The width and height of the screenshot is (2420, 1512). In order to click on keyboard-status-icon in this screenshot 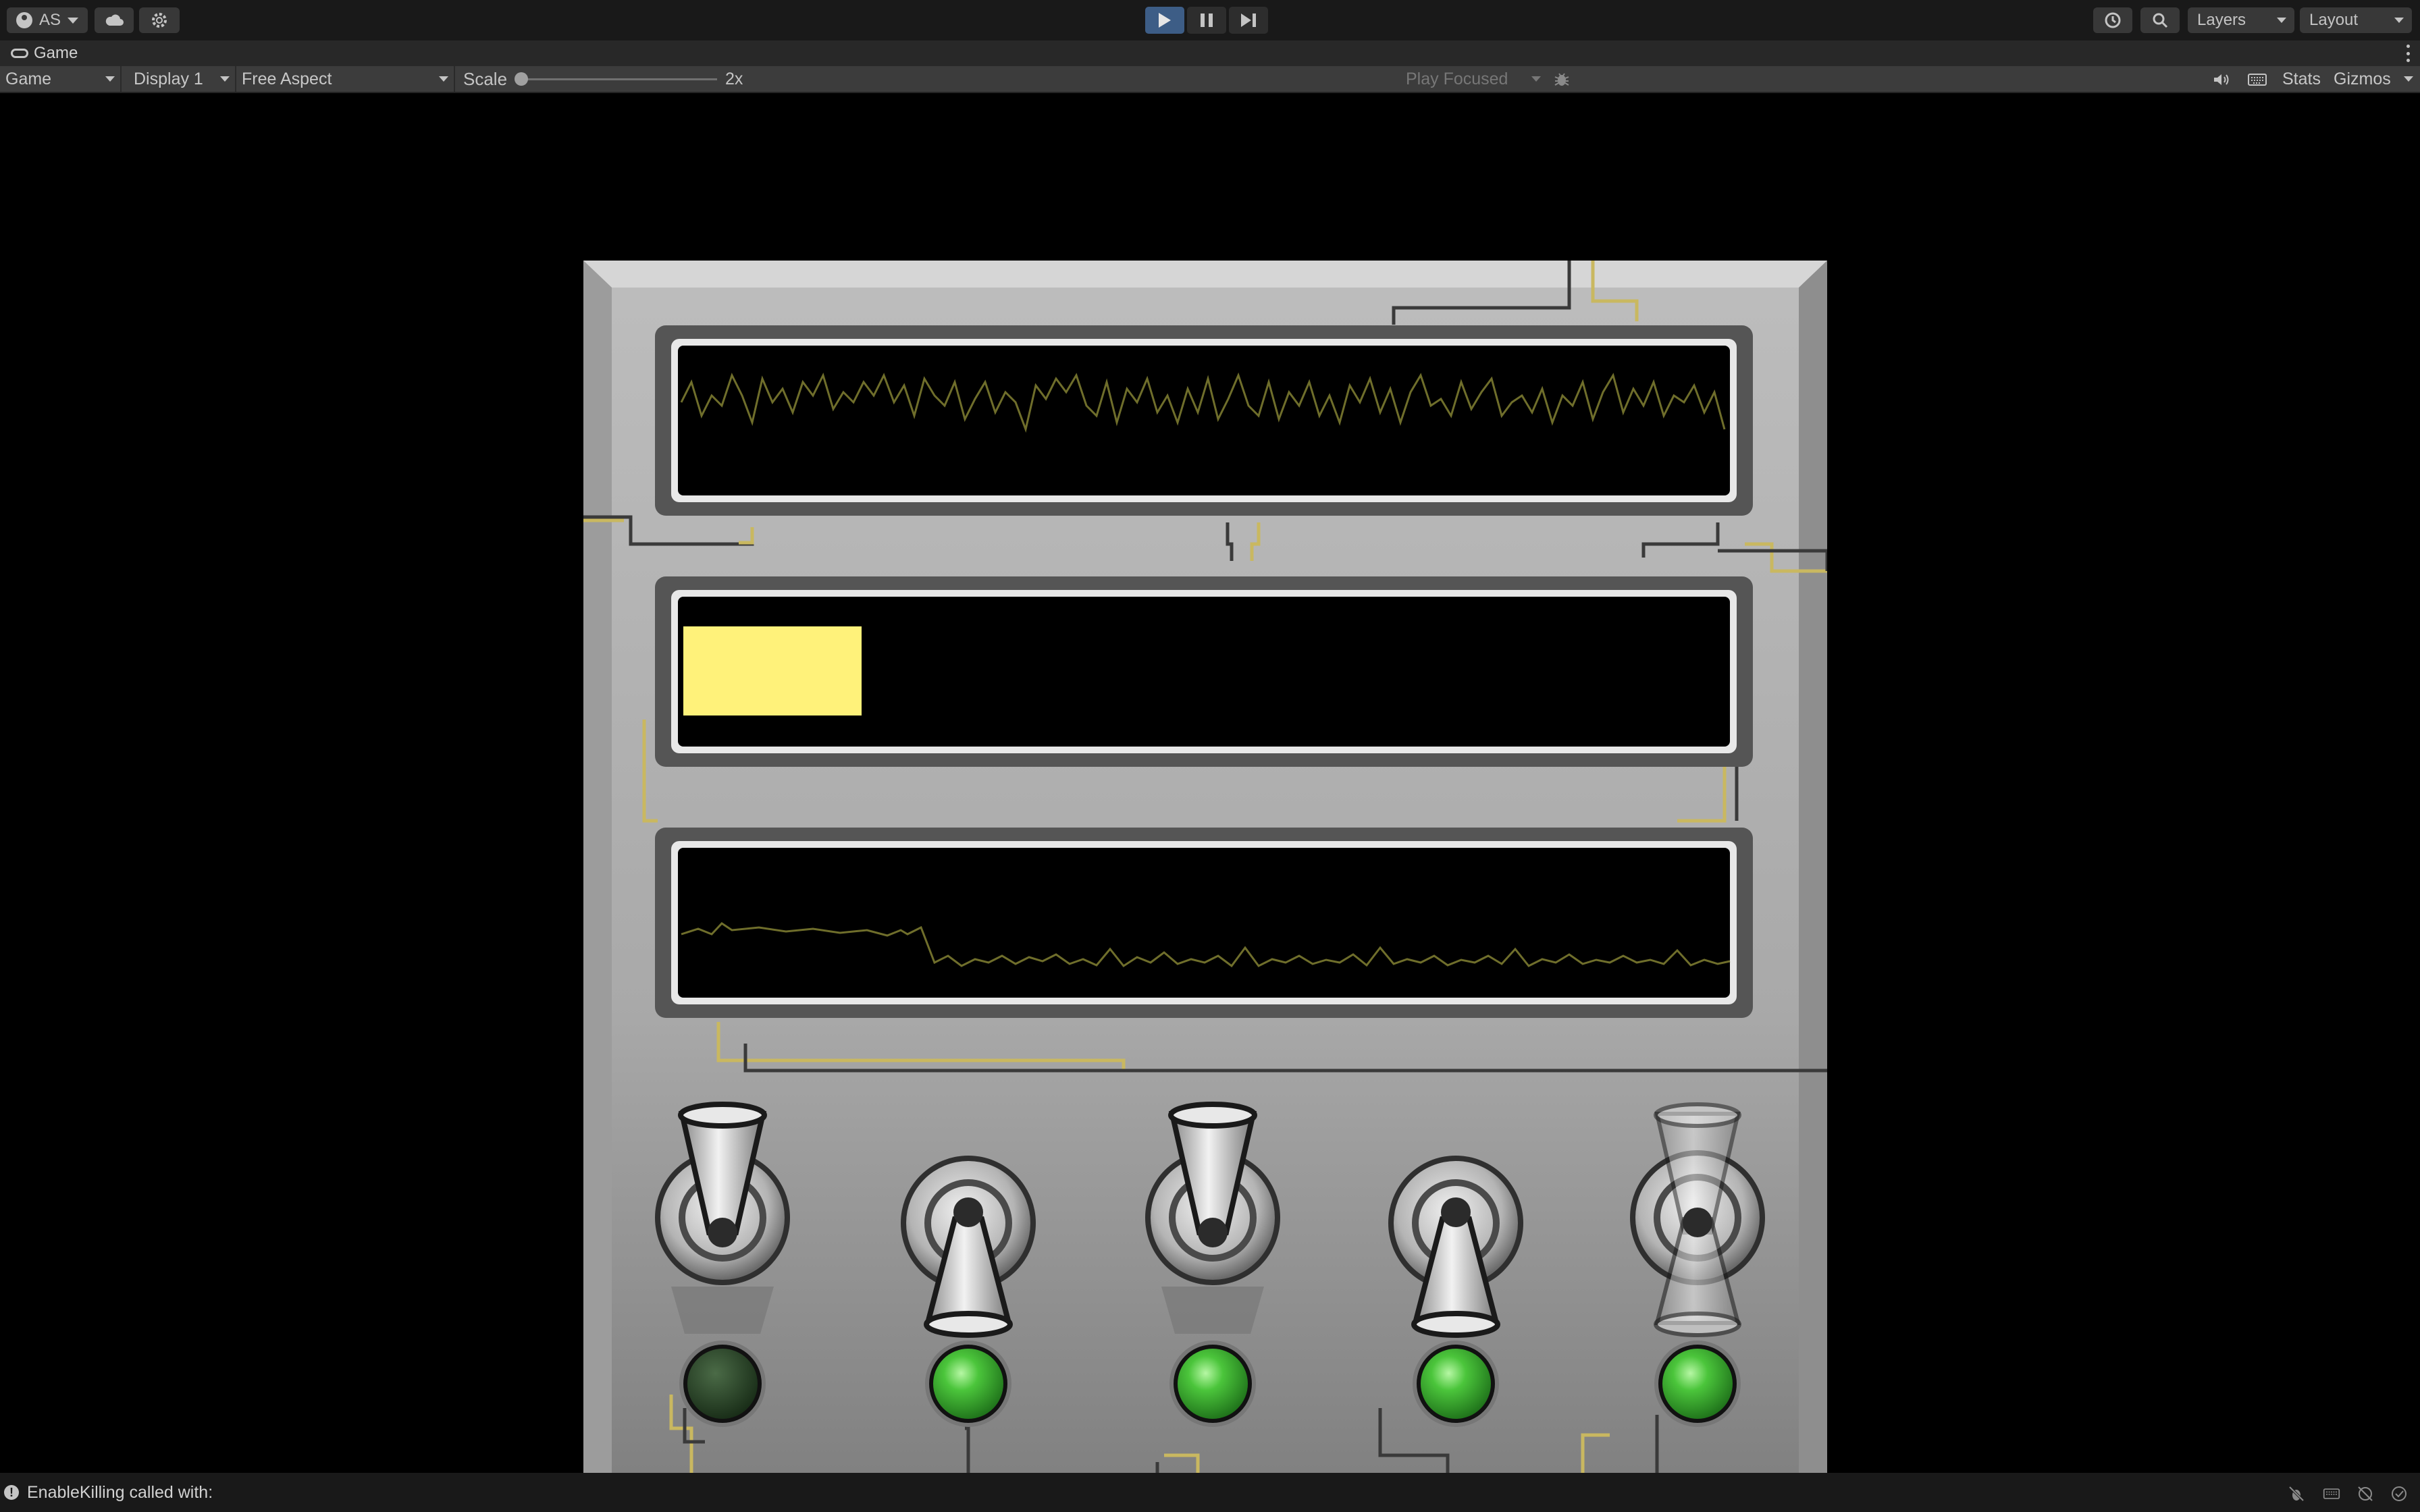, I will do `click(2331, 1494)`.